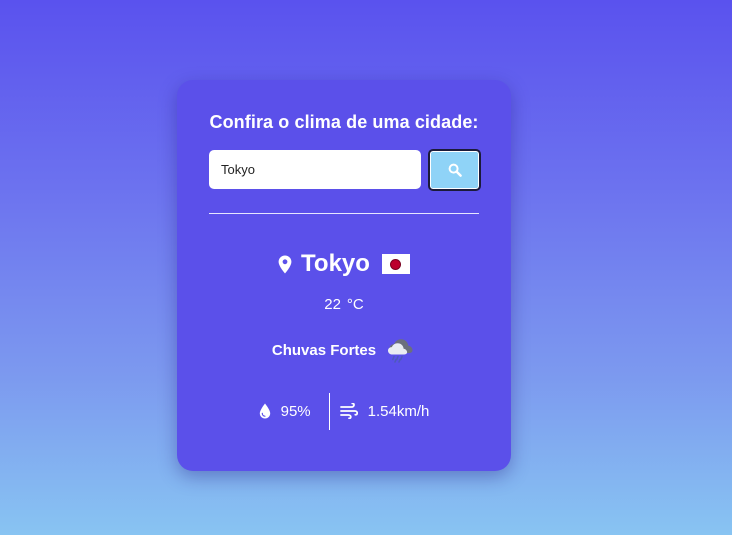 Image resolution: width=732 pixels, height=535 pixels. I want to click on temperature-unit: °C, so click(355, 304).